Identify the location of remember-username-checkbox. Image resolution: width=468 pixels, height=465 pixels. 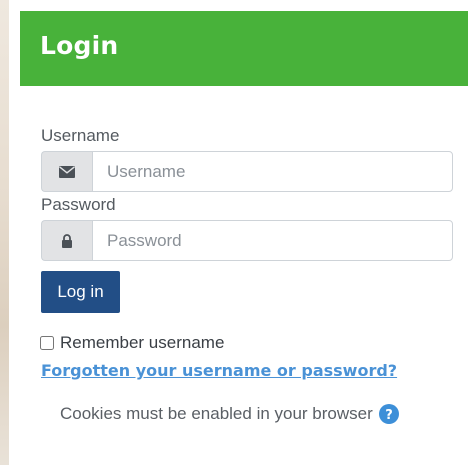
(47, 343).